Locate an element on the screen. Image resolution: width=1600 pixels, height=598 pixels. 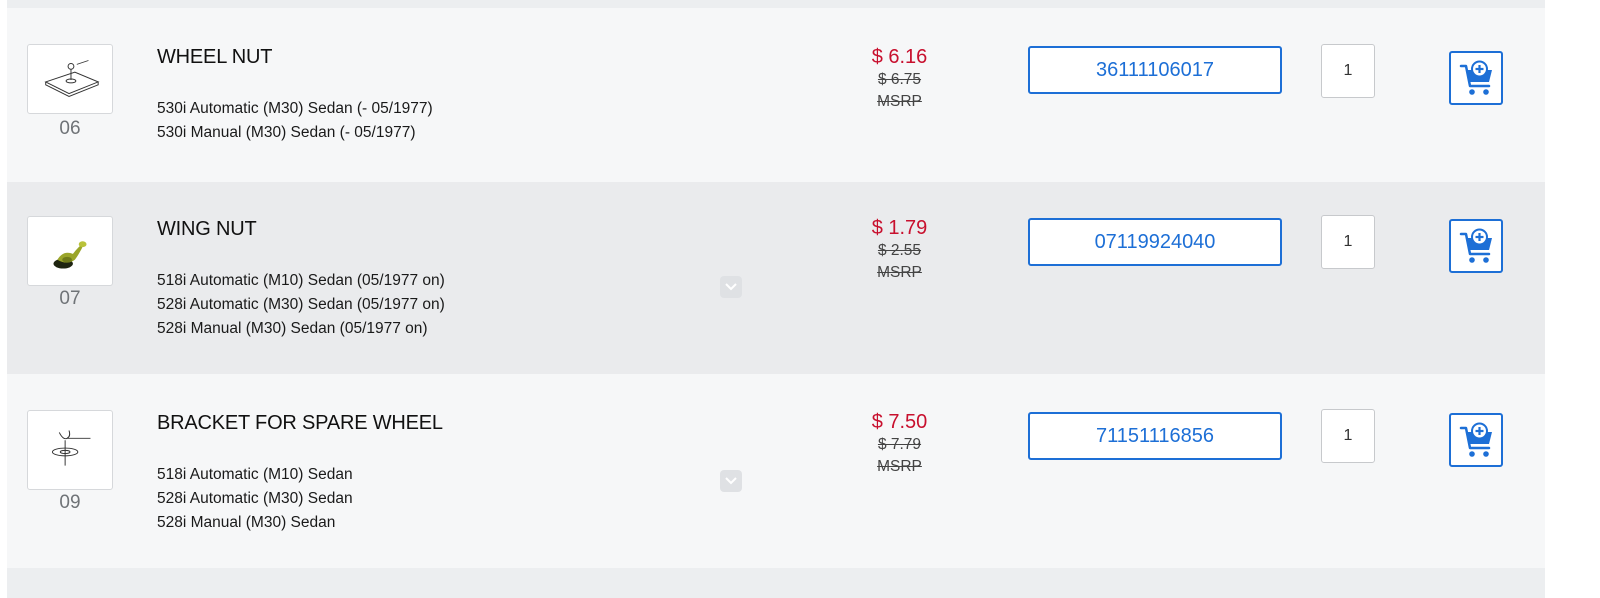
part-title: BRACKET FOR SPARE WHEEL is located at coordinates (300, 423).